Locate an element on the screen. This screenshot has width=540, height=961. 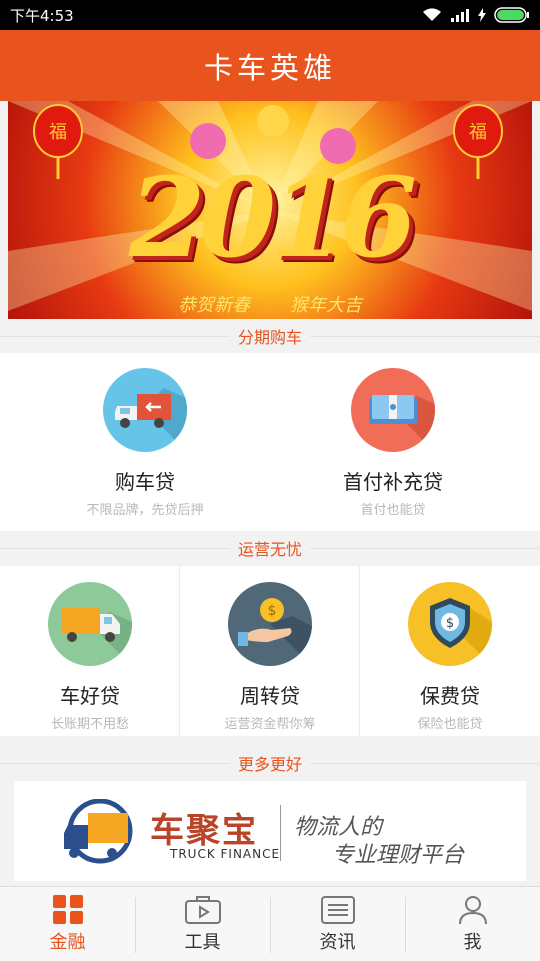
wifi-icon is located at coordinates (432, 14).